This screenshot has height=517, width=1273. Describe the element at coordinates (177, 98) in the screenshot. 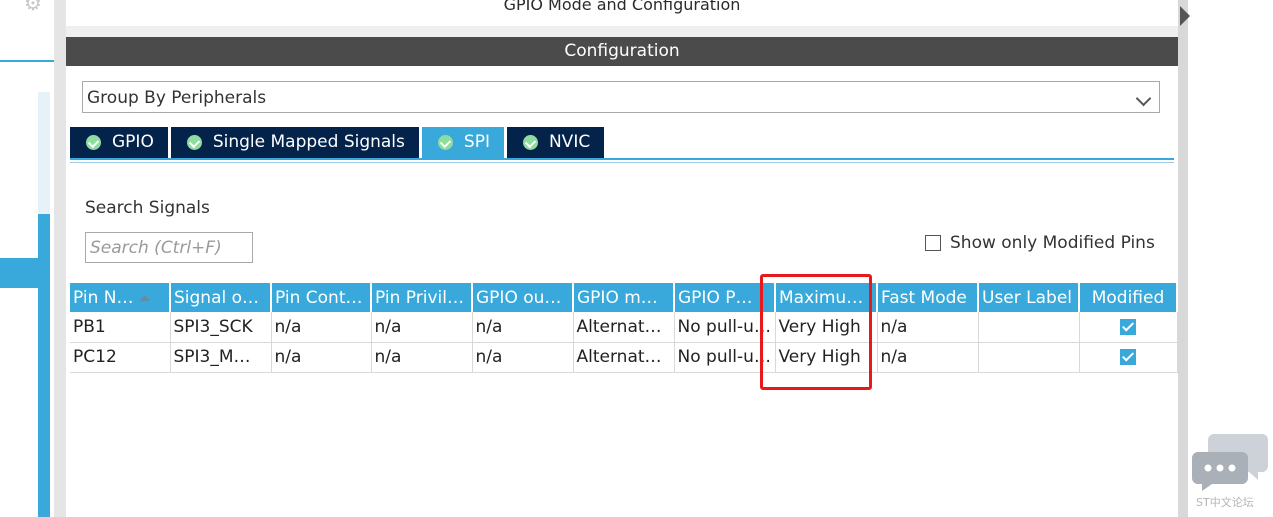

I see `group-by-value: Group By Peripherals` at that location.